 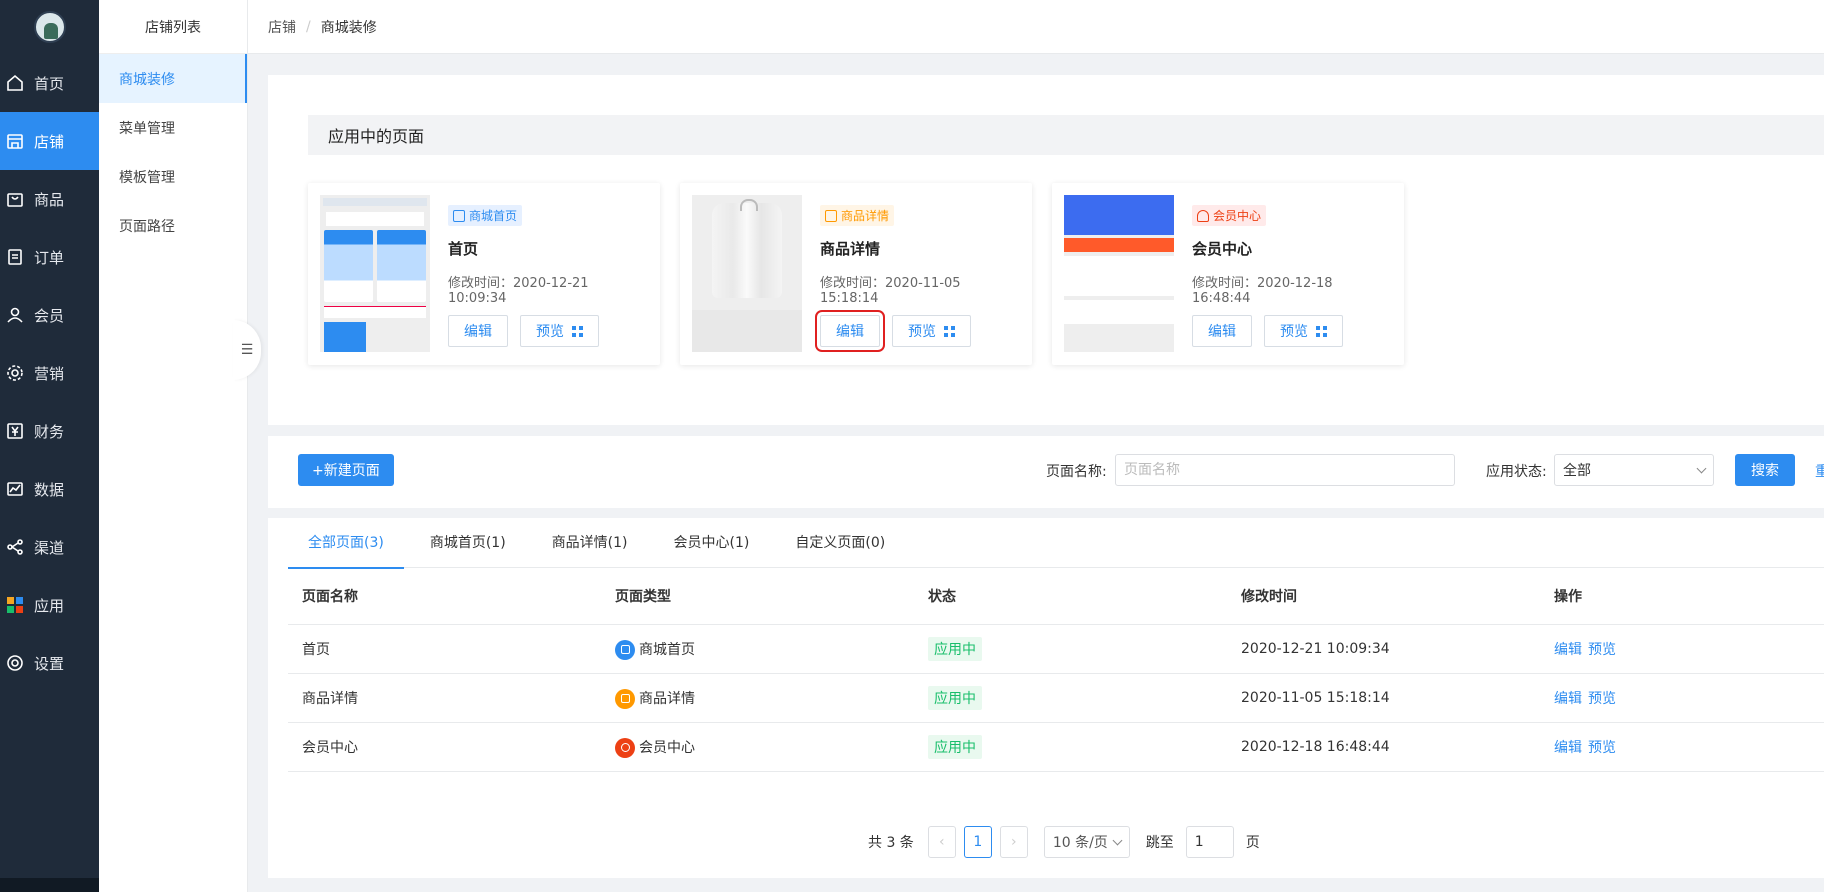 I want to click on cell-time: 2020-11-05 15:18:14, so click(x=1315, y=698).